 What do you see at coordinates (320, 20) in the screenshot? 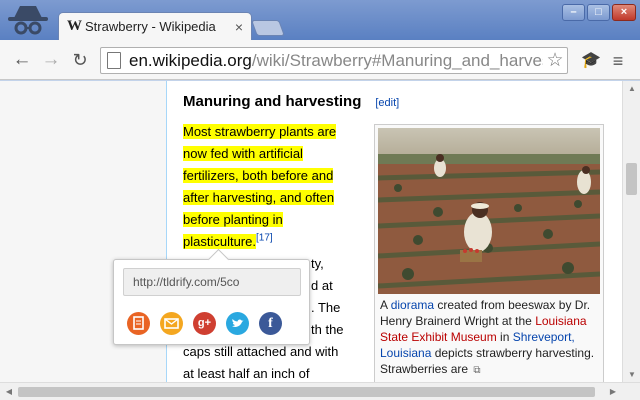
I see `title-bar: W Strawberry - Wikipedia × – □ ×` at bounding box center [320, 20].